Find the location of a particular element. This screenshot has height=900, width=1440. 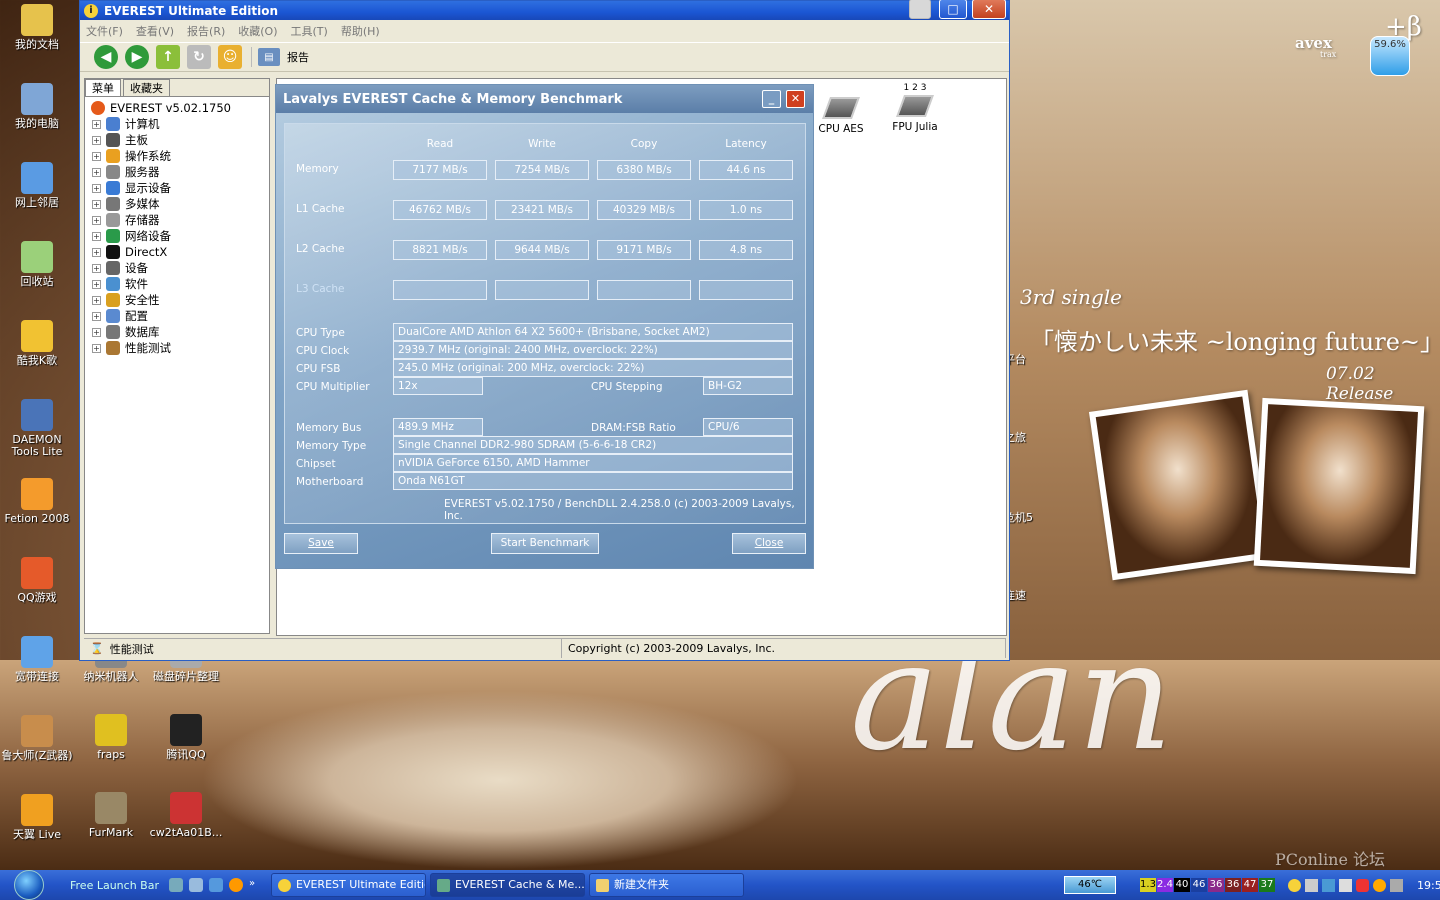

start-benchmark-button: Start Benchmark is located at coordinates (545, 543).